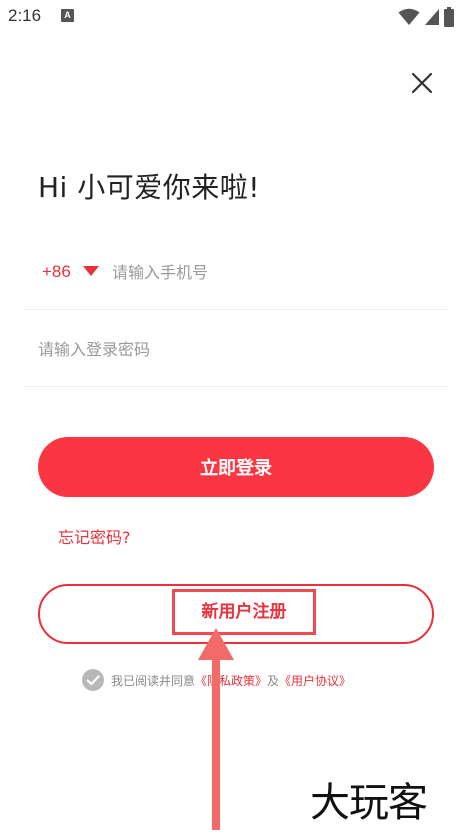  Describe the element at coordinates (273, 680) in the screenshot. I see `agreement-joiner: 及` at that location.